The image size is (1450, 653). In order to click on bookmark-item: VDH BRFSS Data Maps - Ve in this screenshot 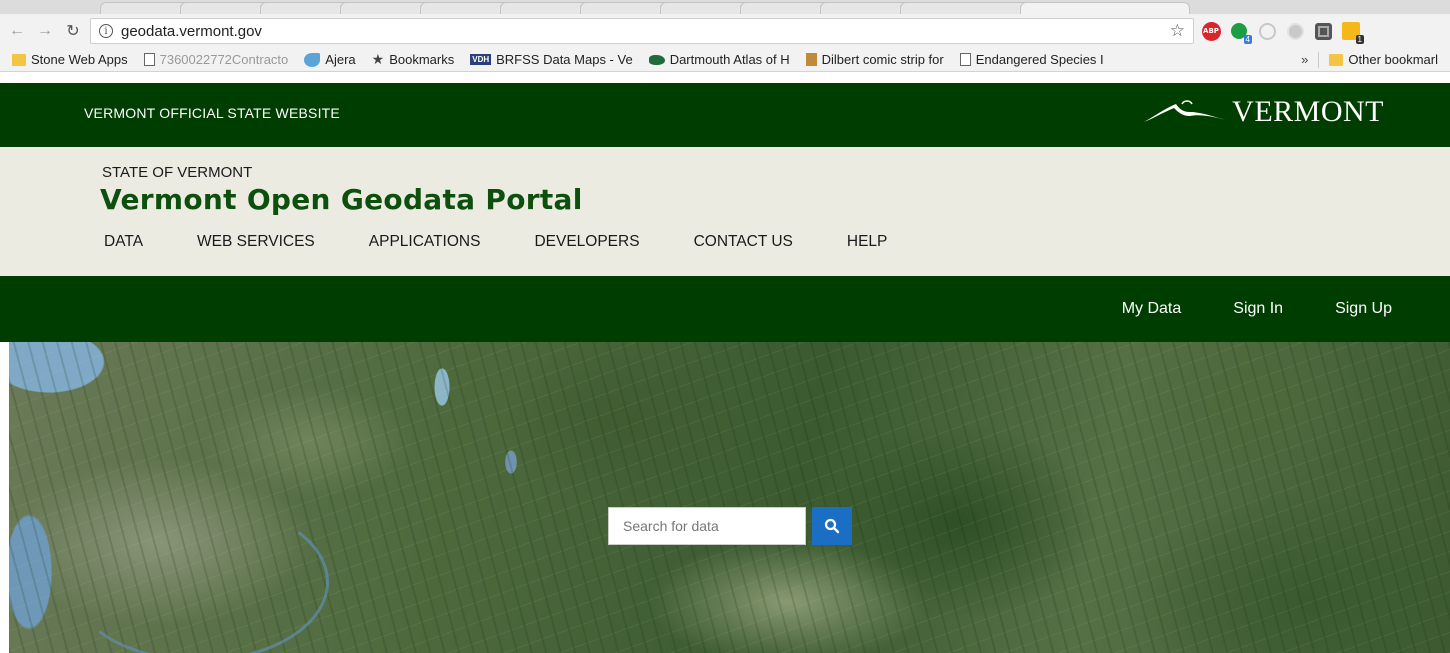, I will do `click(551, 59)`.